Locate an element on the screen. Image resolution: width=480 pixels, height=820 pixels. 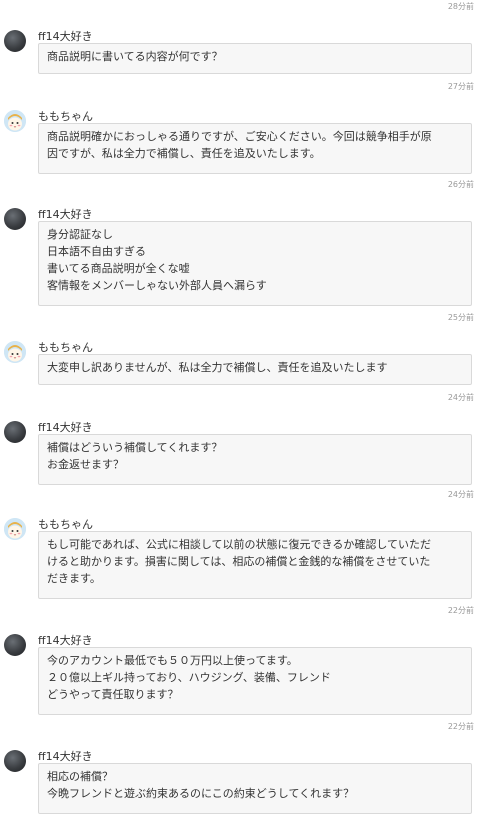
message-text: 大変申し訳ありませんが、私は全力で補償し、責任を追及いたします is located at coordinates (217, 367).